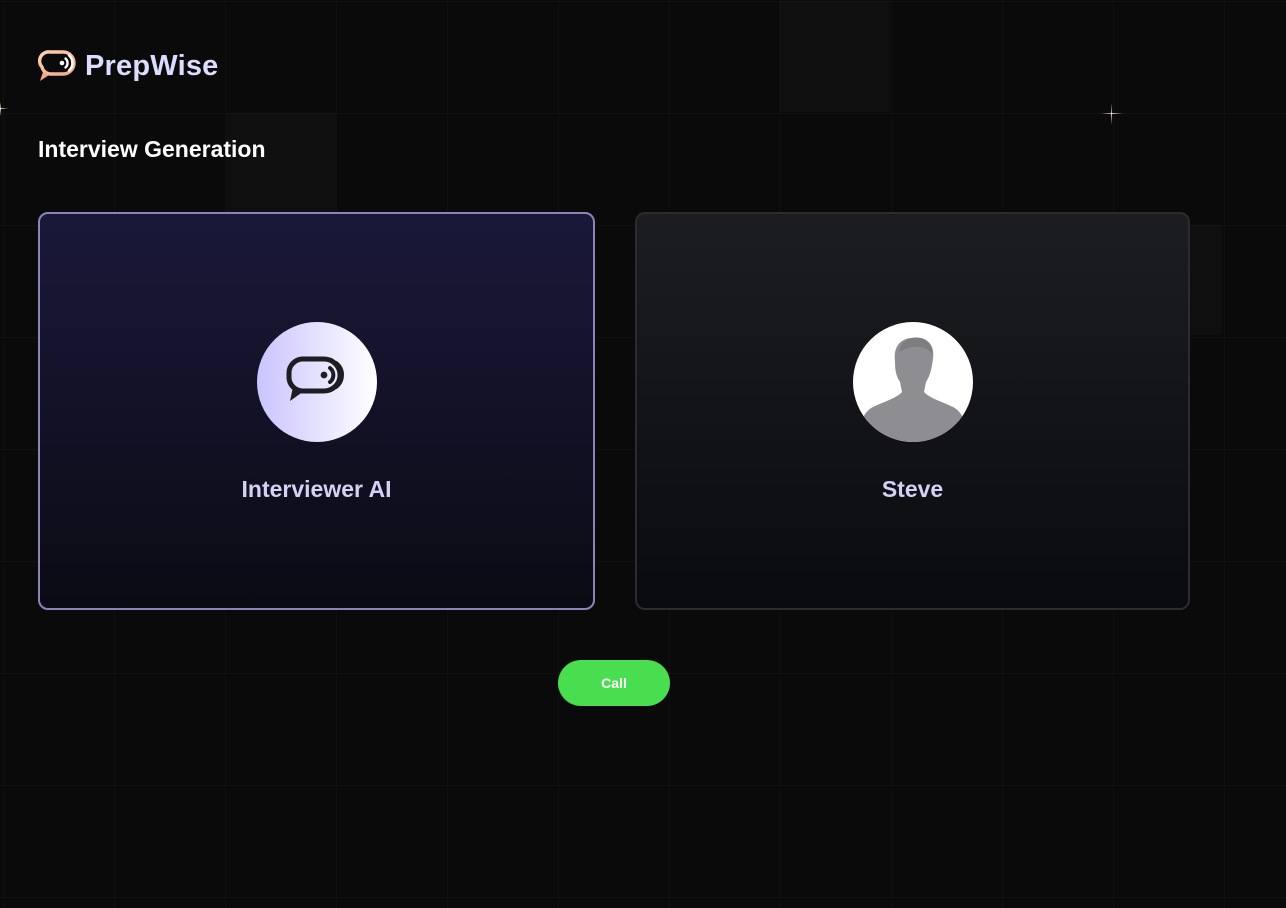 The width and height of the screenshot is (1286, 908). What do you see at coordinates (316, 489) in the screenshot?
I see `interviewer-name: Interviewer AI` at bounding box center [316, 489].